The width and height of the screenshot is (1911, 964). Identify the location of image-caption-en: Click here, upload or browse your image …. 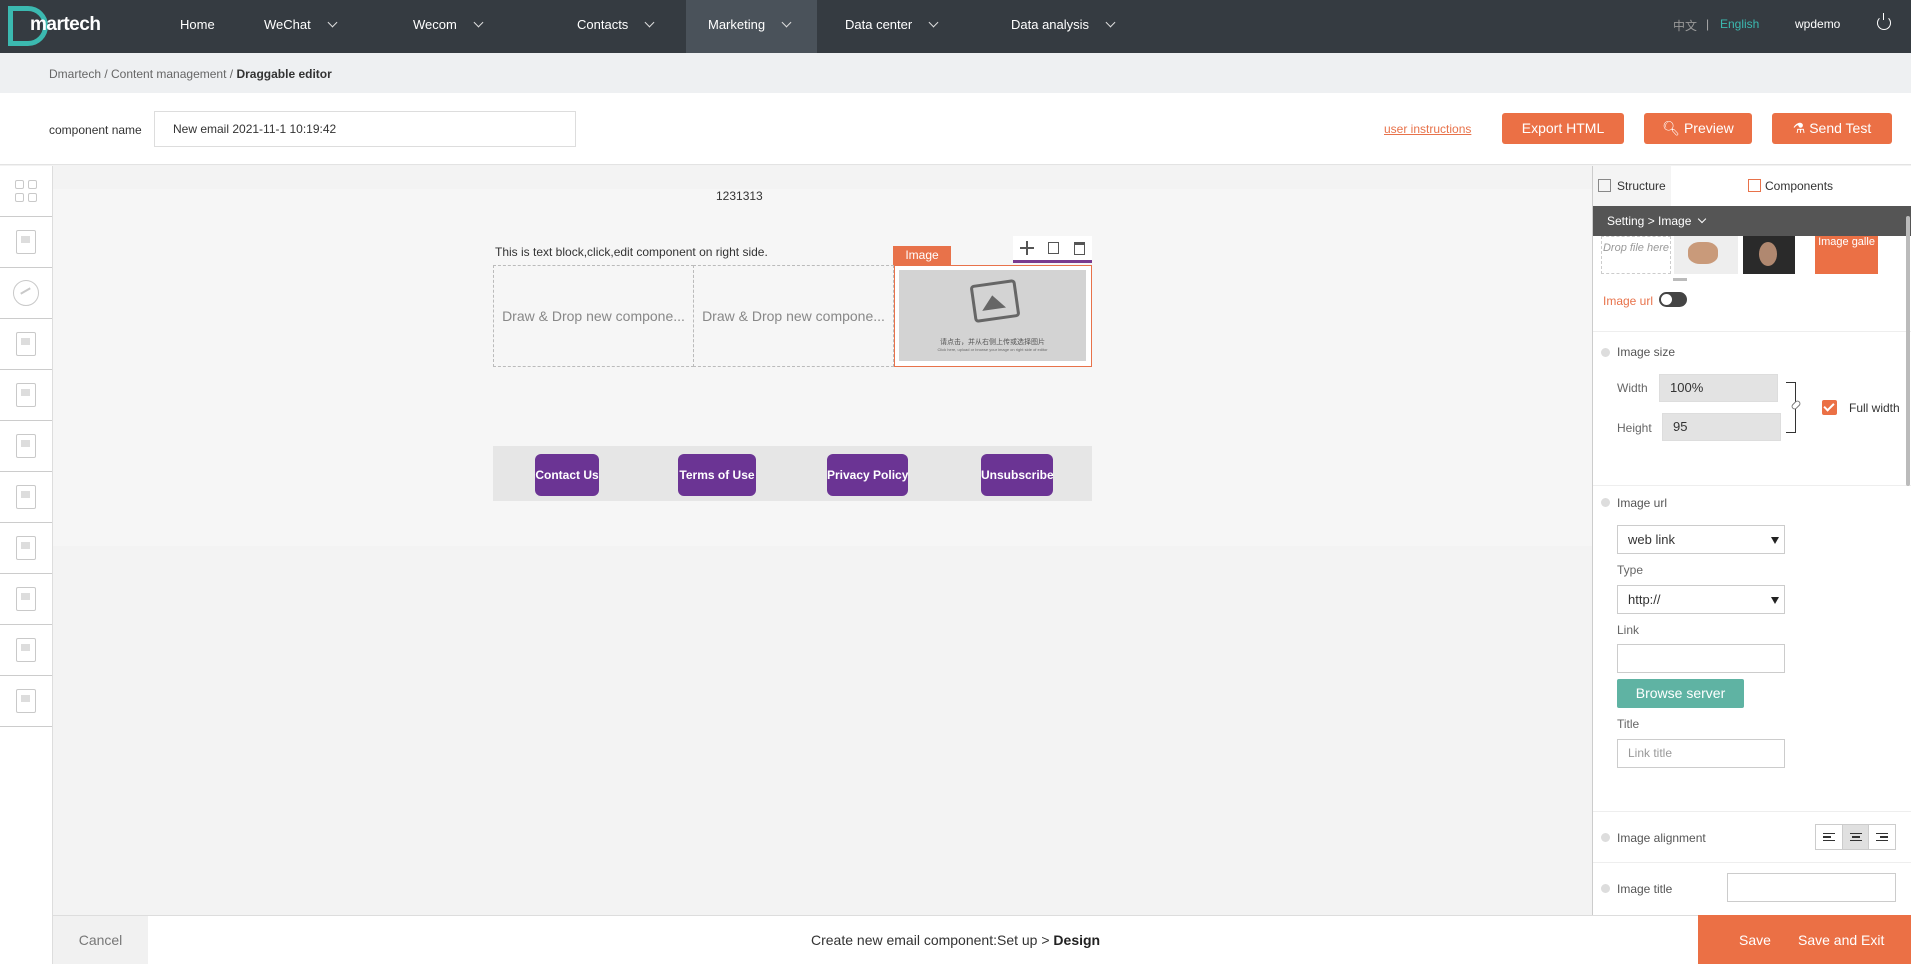
(992, 349).